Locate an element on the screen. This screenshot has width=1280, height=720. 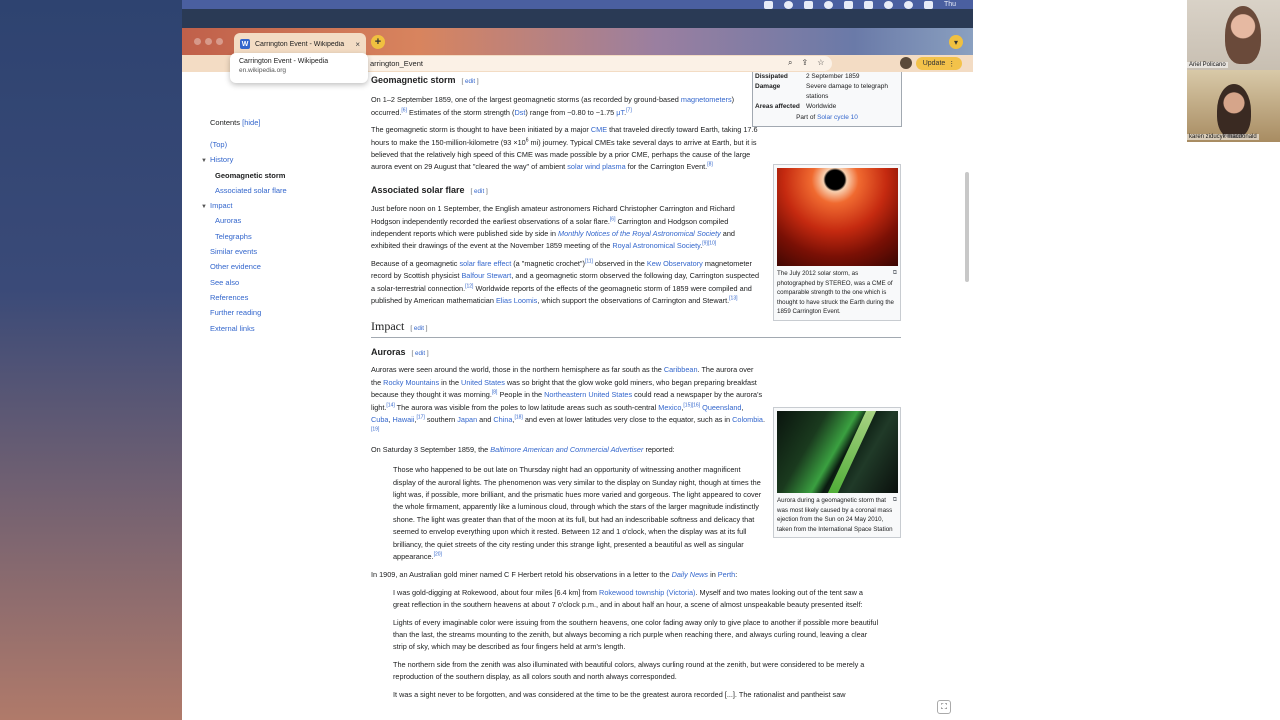
tab-search-chevron-icon: ▾ is located at coordinates (956, 42).